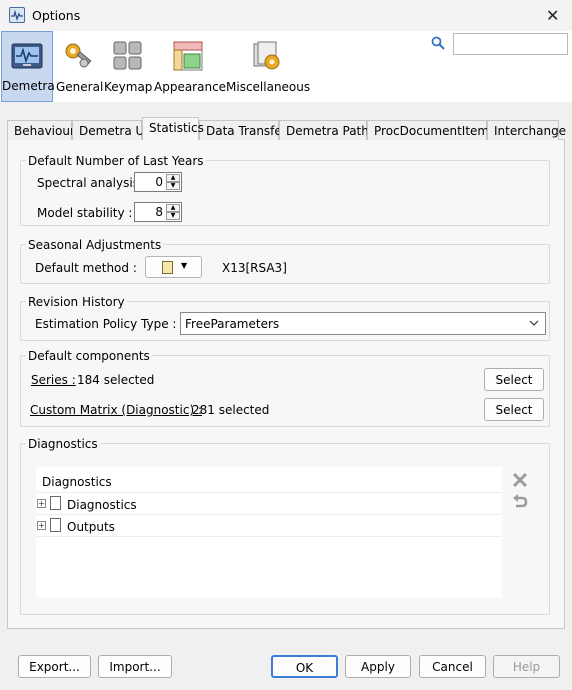 This screenshot has width=572, height=690. What do you see at coordinates (268, 480) in the screenshot?
I see `tree-header: Diagnostics` at bounding box center [268, 480].